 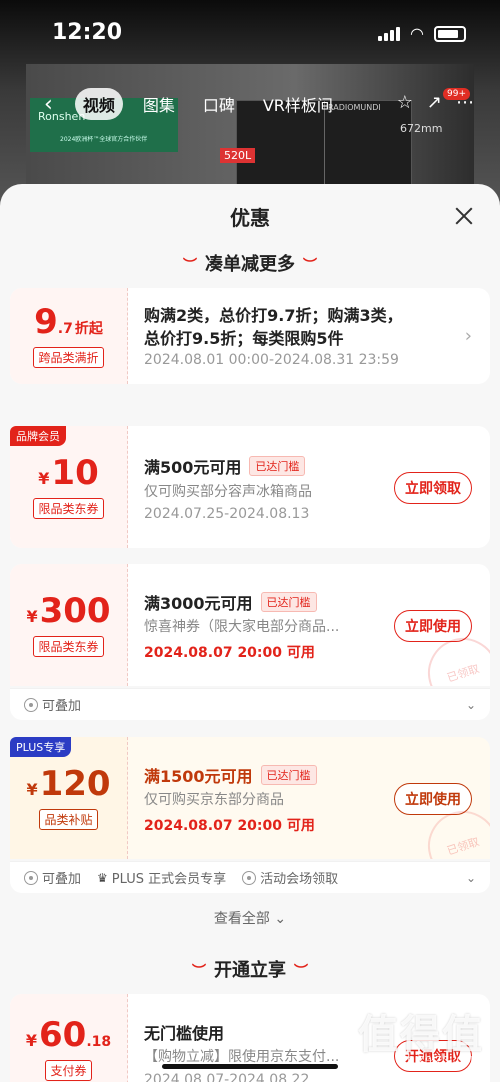 What do you see at coordinates (38, 436) in the screenshot?
I see `brand-member-badge: 品牌会员` at bounding box center [38, 436].